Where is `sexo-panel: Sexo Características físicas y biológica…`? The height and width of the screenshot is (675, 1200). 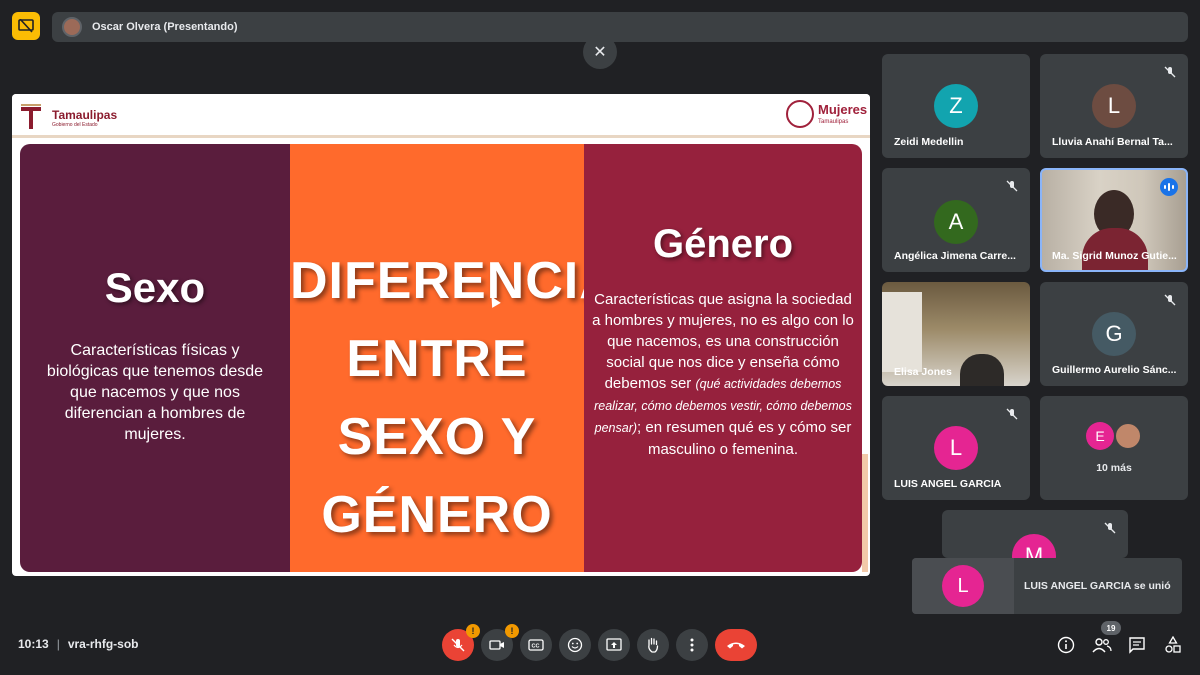 sexo-panel: Sexo Características físicas y biológica… is located at coordinates (155, 358).